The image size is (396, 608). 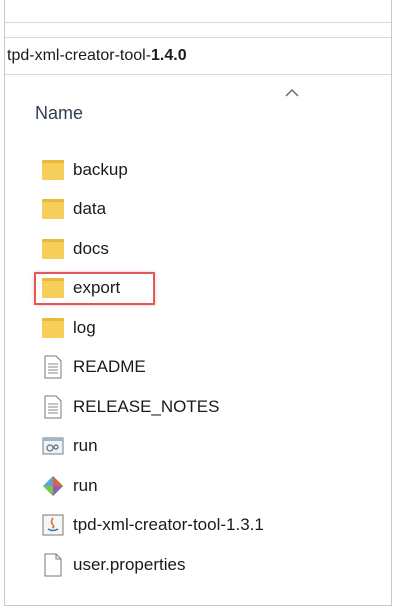 What do you see at coordinates (53, 525) in the screenshot?
I see `java-jar-icon` at bounding box center [53, 525].